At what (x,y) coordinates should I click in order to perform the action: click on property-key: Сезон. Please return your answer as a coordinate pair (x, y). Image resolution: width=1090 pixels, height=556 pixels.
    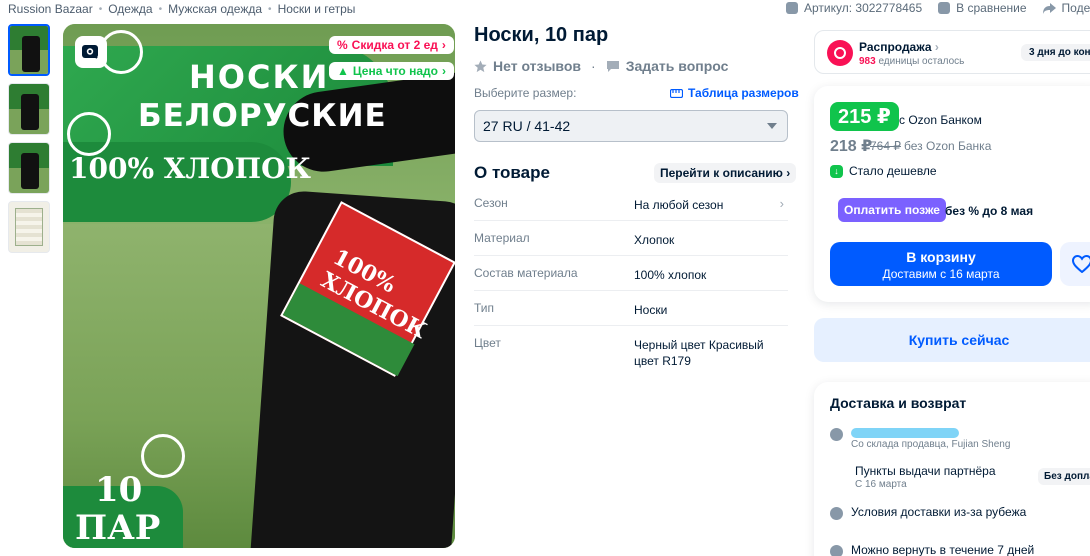
    Looking at the image, I should click on (491, 203).